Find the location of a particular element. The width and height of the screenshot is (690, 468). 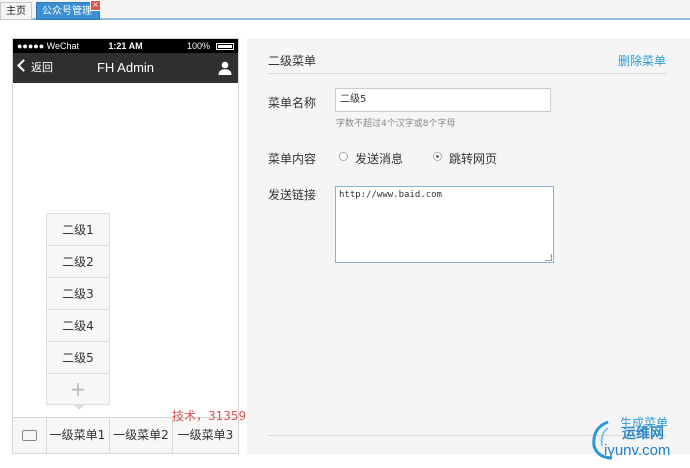

nav-title: FH Admin is located at coordinates (125, 67).